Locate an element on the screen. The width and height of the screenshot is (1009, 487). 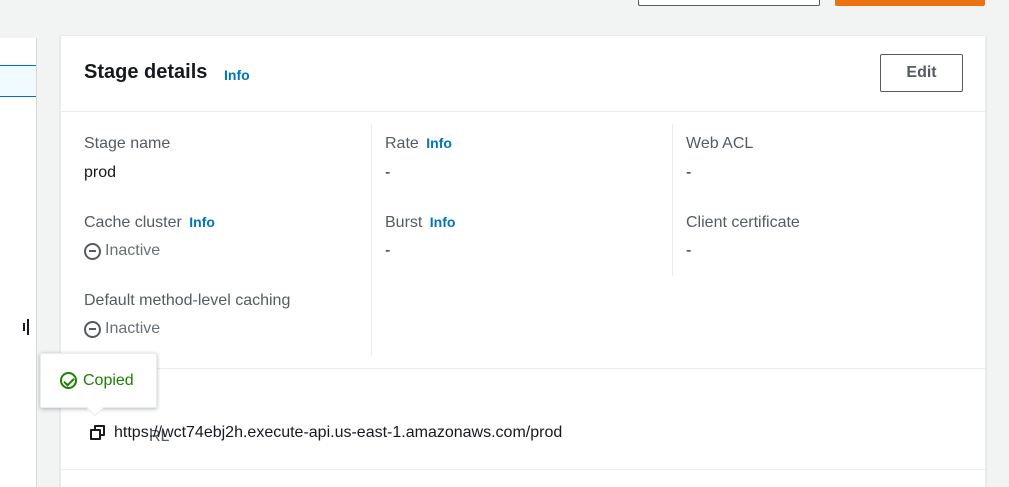
client-certificate-value: - is located at coordinates (689, 250).